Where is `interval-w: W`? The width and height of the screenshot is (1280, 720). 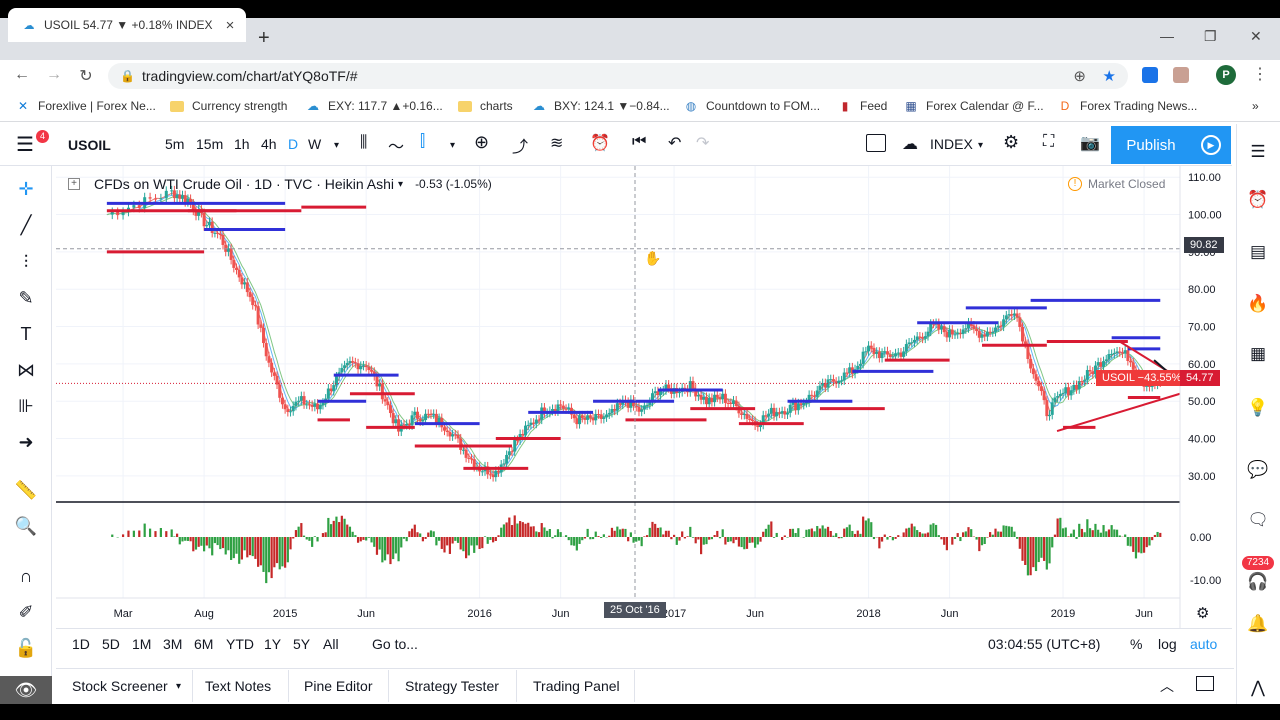
interval-w: W is located at coordinates (314, 144).